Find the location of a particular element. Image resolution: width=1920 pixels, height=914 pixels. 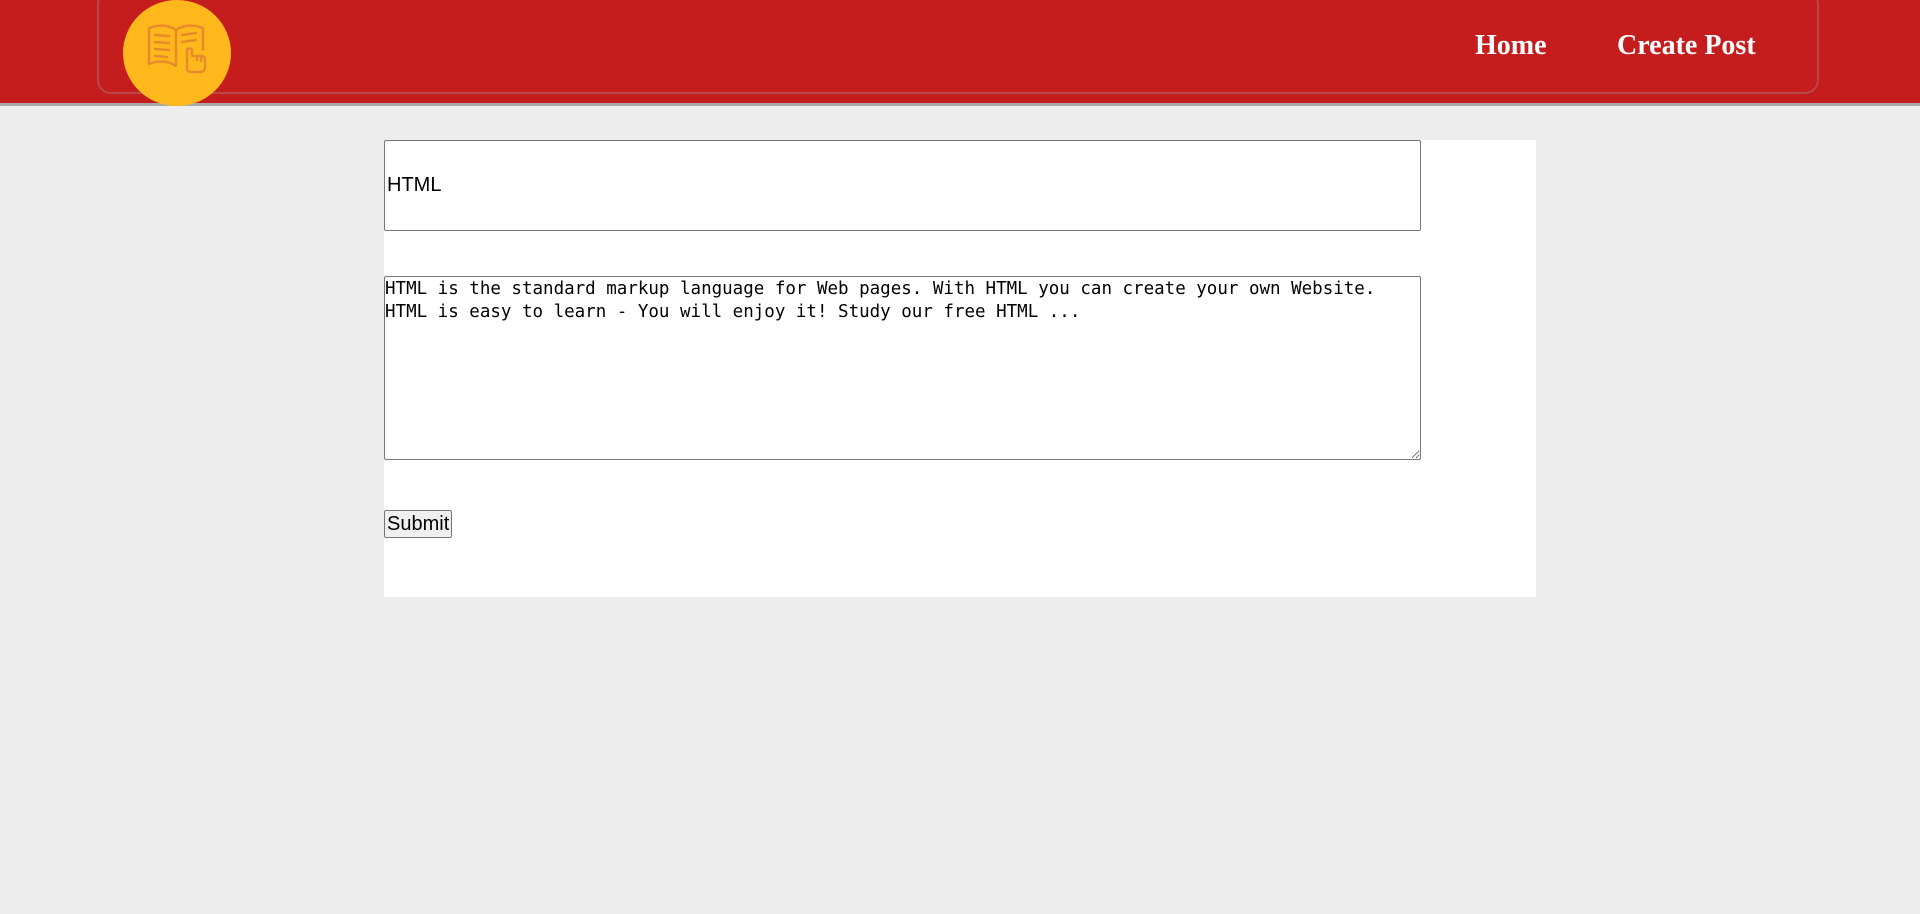

site-header: Home Create Post is located at coordinates (960, 53).